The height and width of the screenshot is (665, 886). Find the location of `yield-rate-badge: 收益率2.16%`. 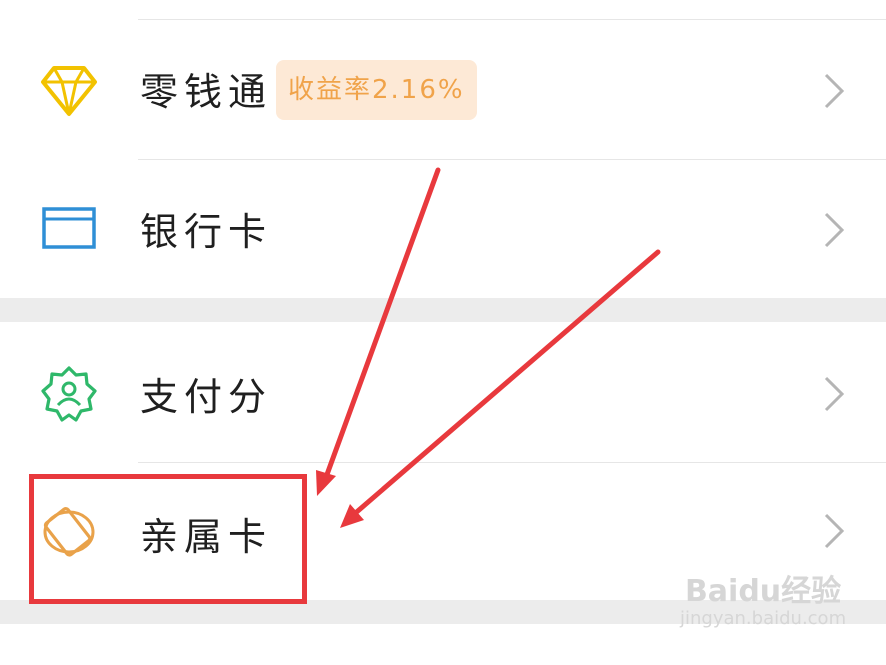

yield-rate-badge: 收益率2.16% is located at coordinates (376, 90).